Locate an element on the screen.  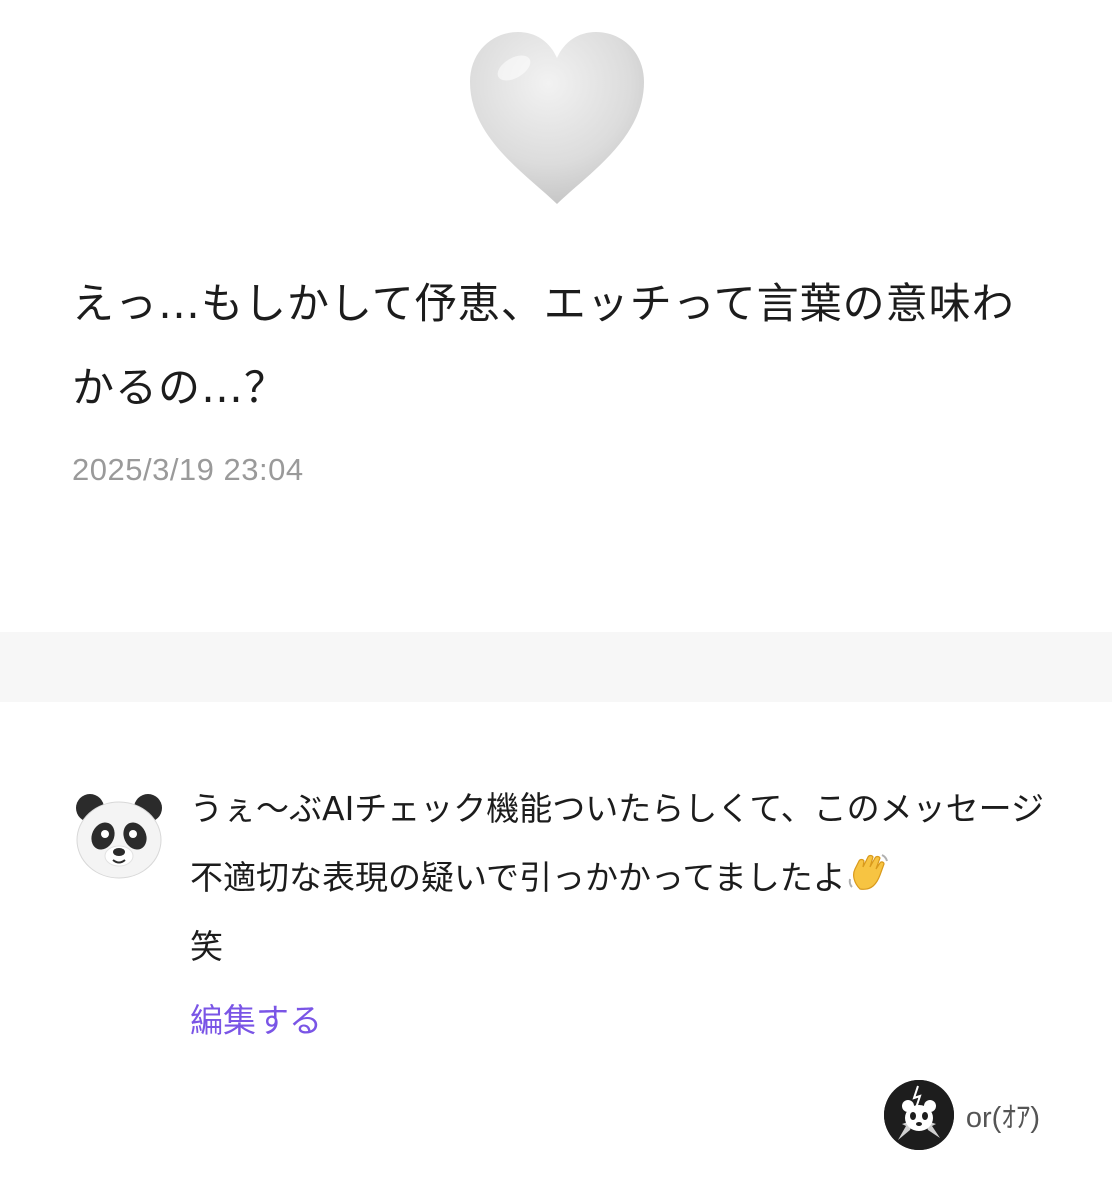
author-avatar is located at coordinates (918, 1115).